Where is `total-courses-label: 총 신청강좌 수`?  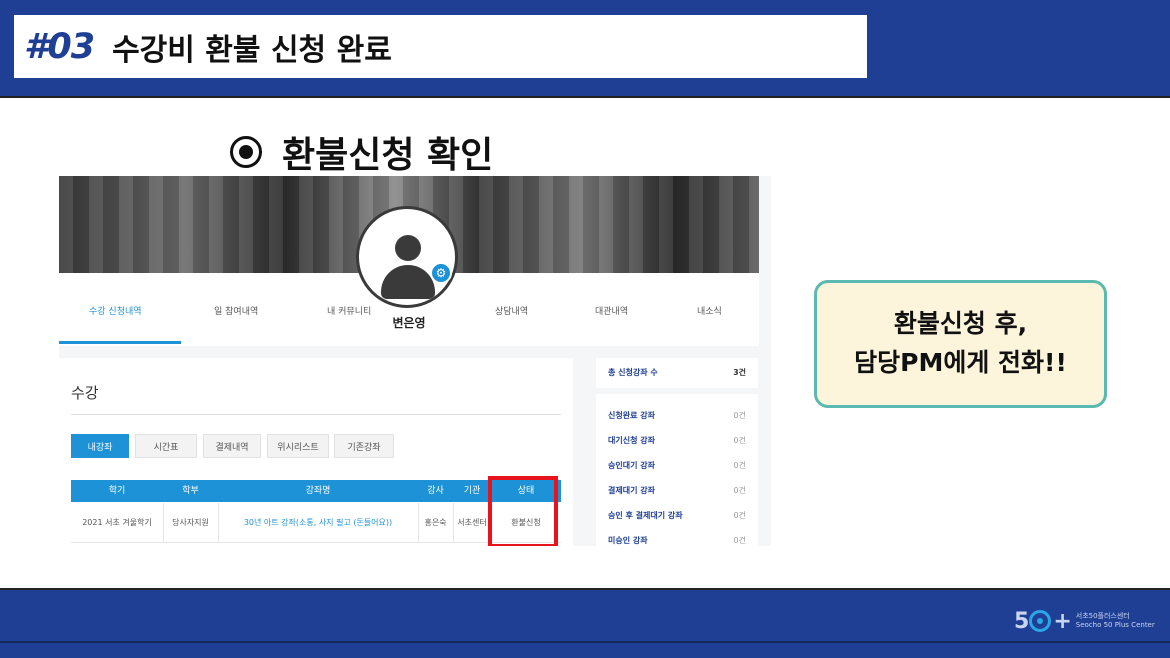 total-courses-label: 총 신청강좌 수 is located at coordinates (633, 372).